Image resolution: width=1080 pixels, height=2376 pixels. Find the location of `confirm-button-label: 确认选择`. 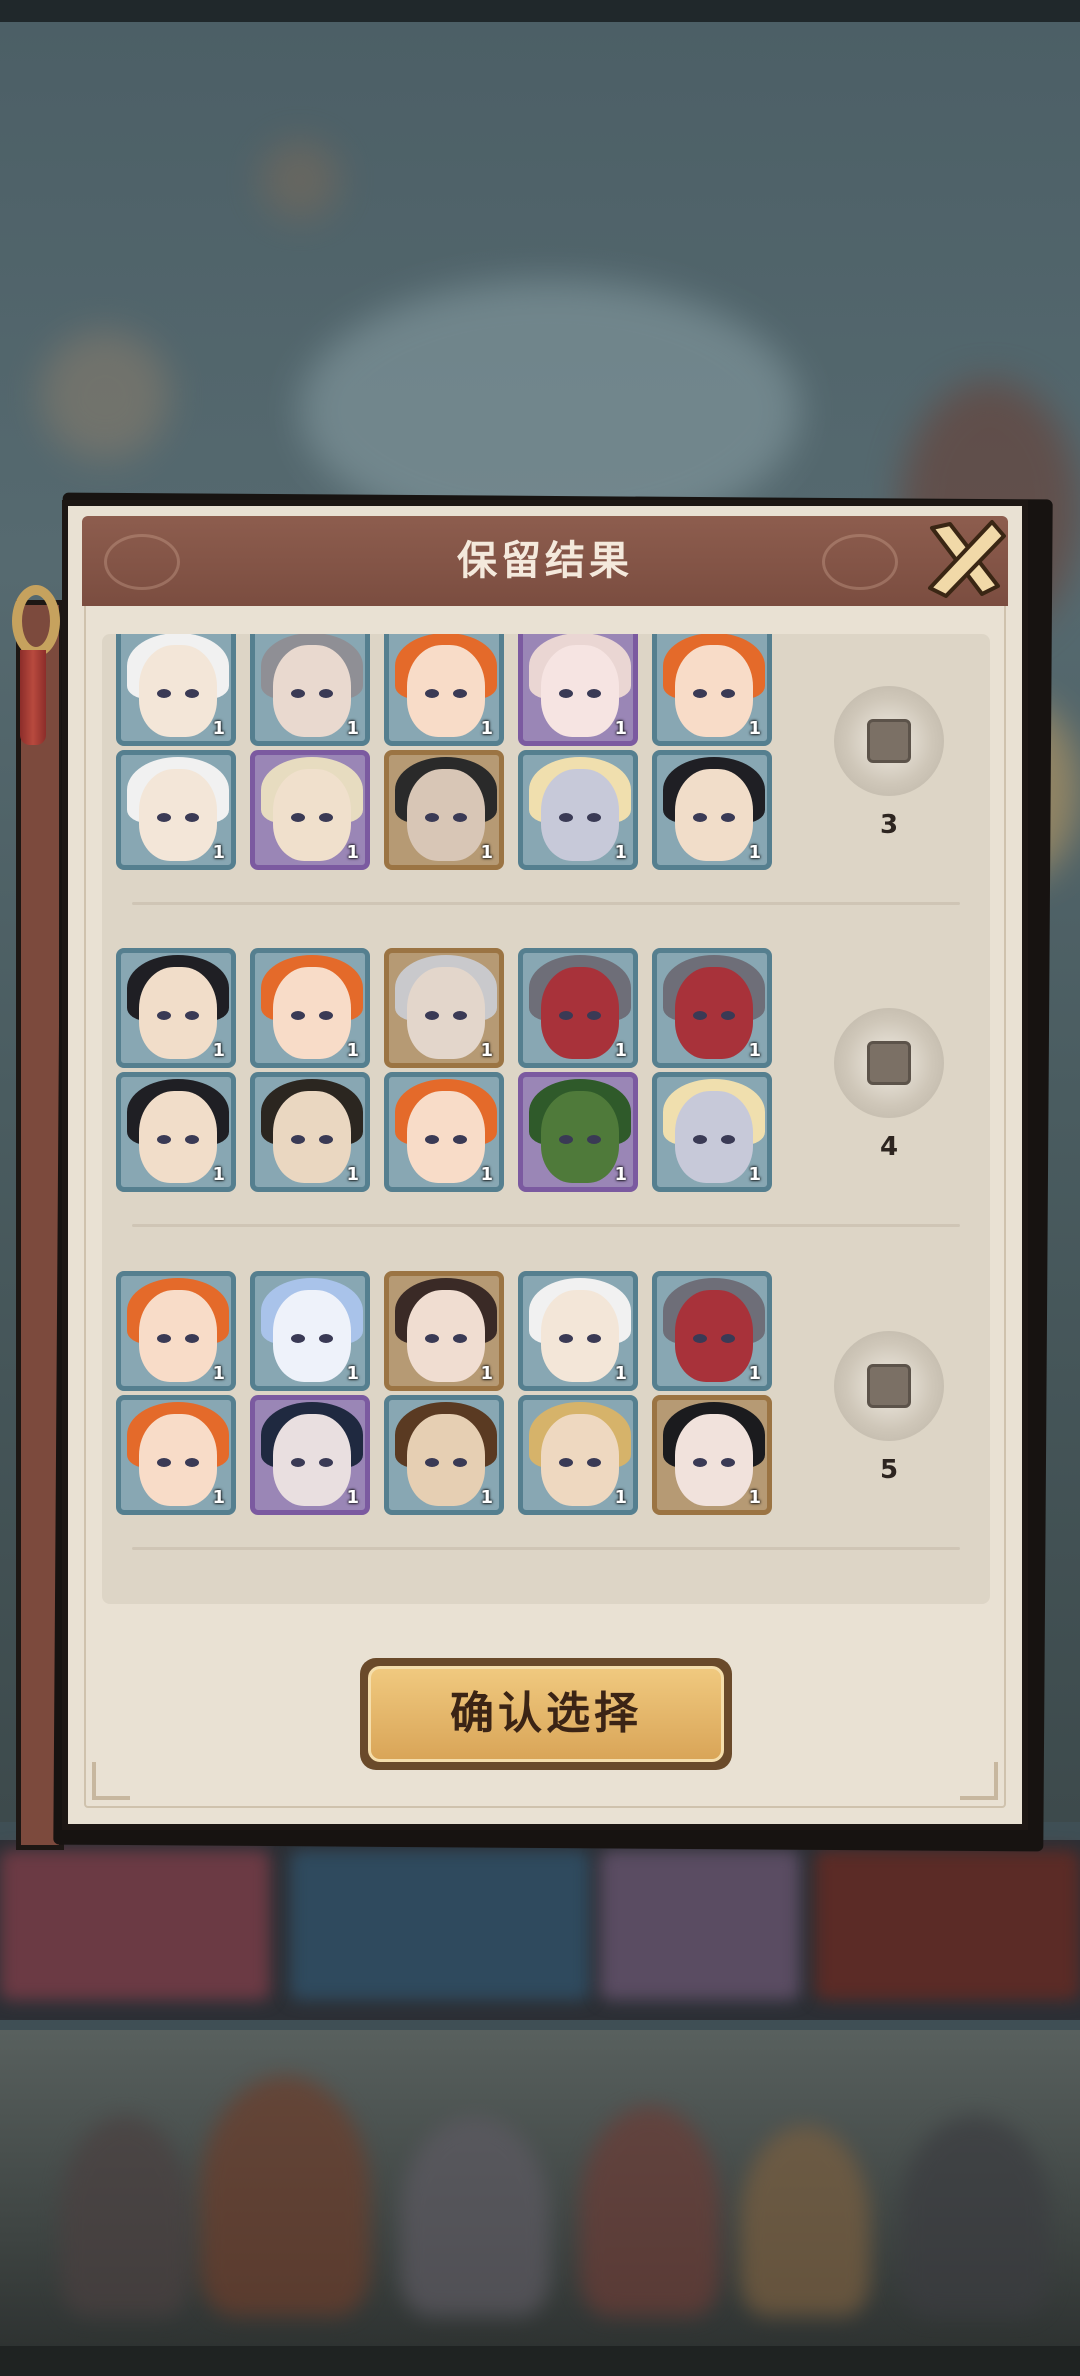

confirm-button-label: 确认选择 is located at coordinates (546, 1713).